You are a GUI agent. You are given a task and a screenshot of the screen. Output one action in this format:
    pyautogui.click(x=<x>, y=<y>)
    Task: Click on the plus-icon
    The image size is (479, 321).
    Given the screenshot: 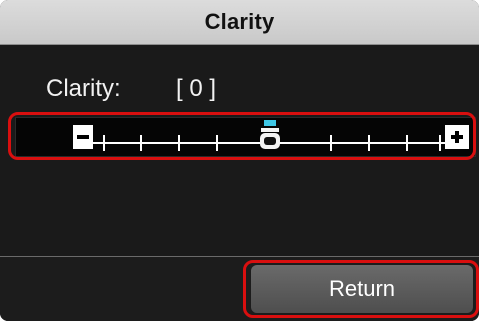 What is the action you would take?
    pyautogui.click(x=457, y=137)
    